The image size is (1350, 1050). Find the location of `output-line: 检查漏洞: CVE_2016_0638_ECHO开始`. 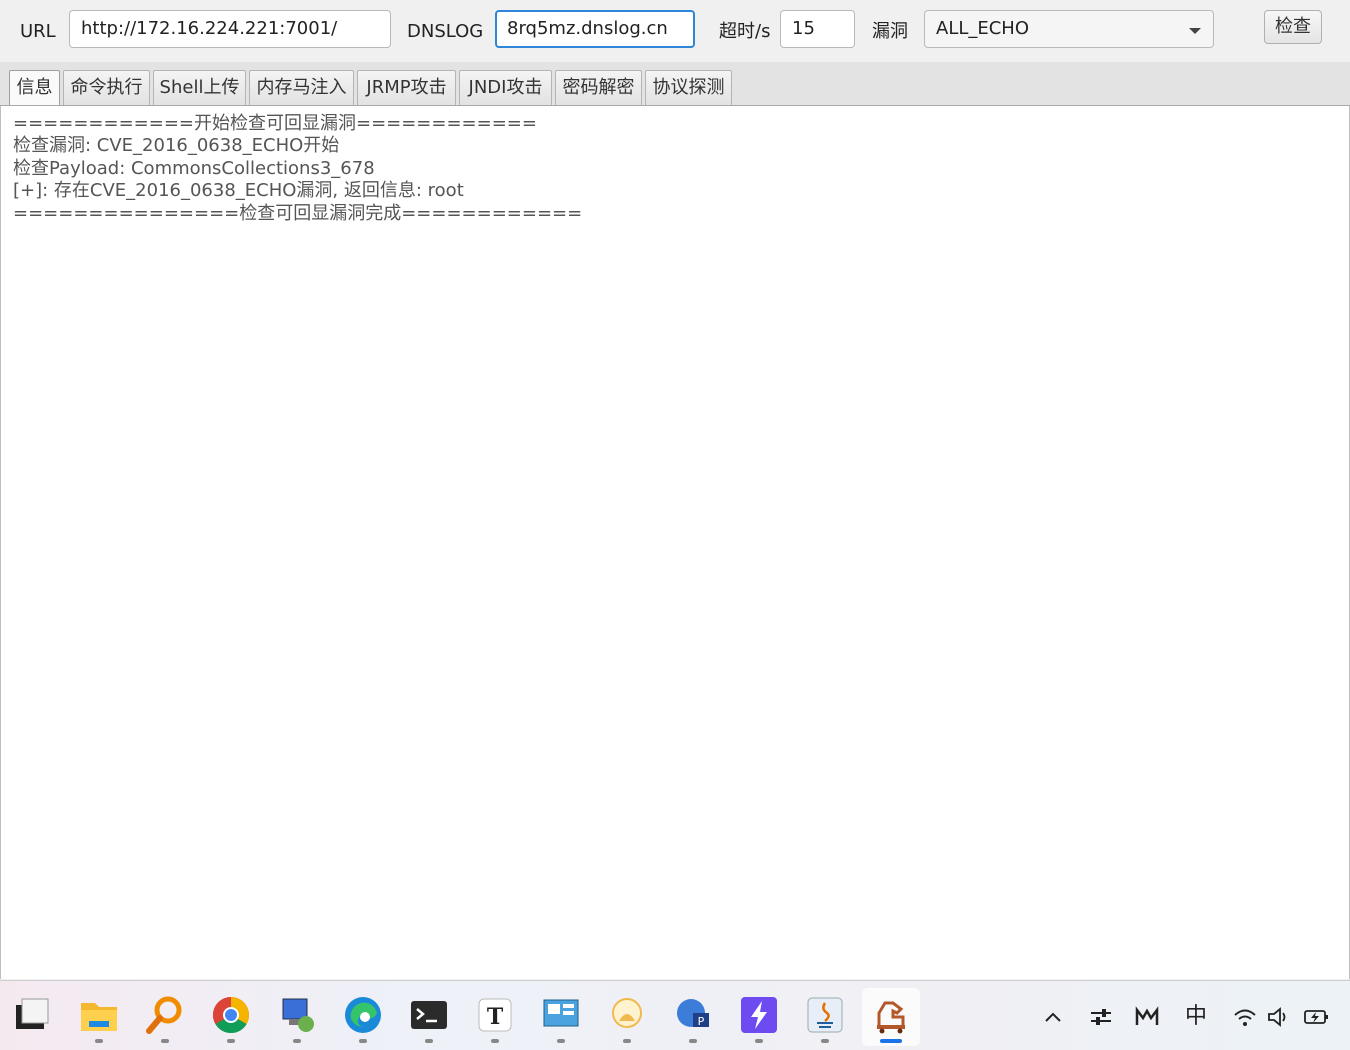

output-line: 检查漏洞: CVE_2016_0638_ECHO开始 is located at coordinates (176, 145).